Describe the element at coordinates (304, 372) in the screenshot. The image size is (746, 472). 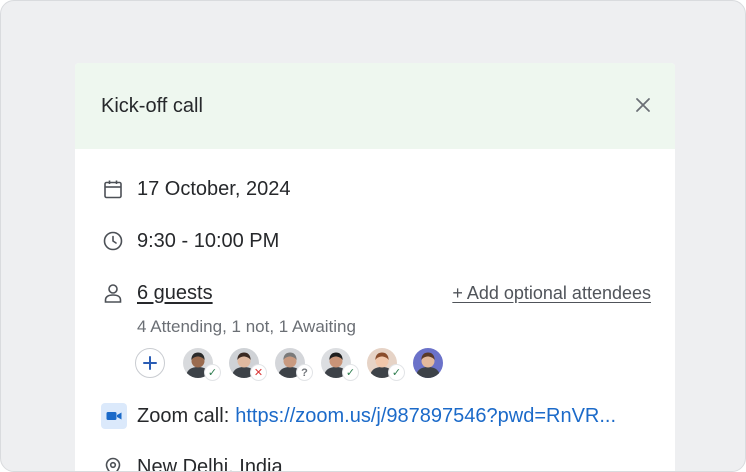
I see `question-icon: ?` at that location.